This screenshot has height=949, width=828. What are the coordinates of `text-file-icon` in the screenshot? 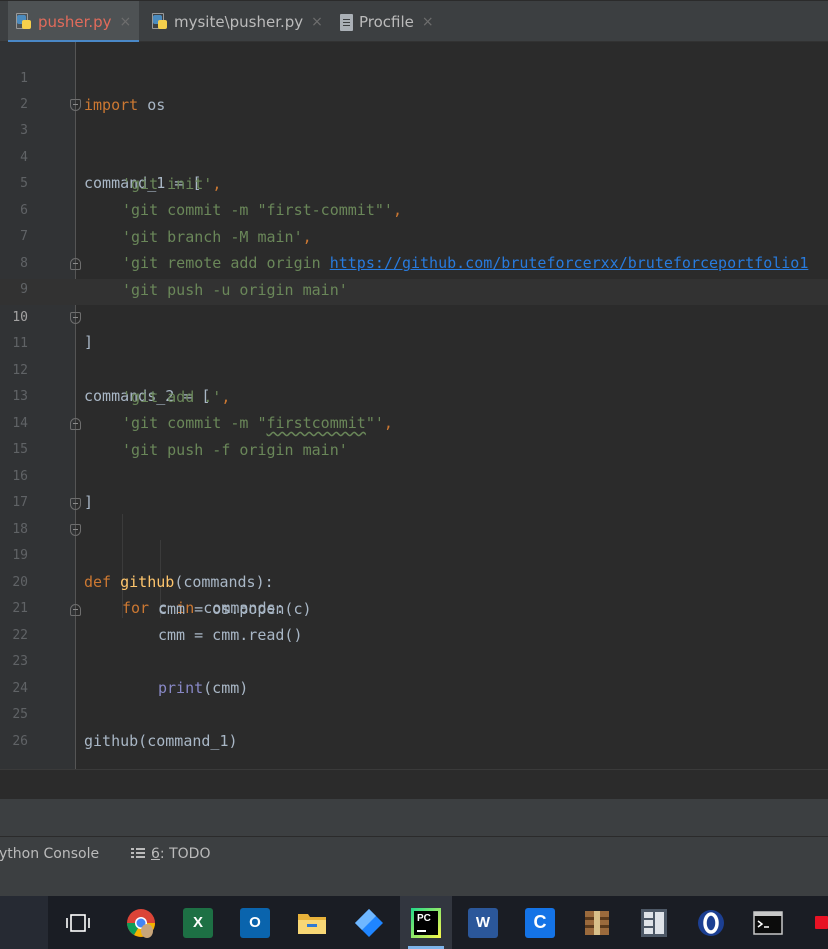 It's located at (346, 22).